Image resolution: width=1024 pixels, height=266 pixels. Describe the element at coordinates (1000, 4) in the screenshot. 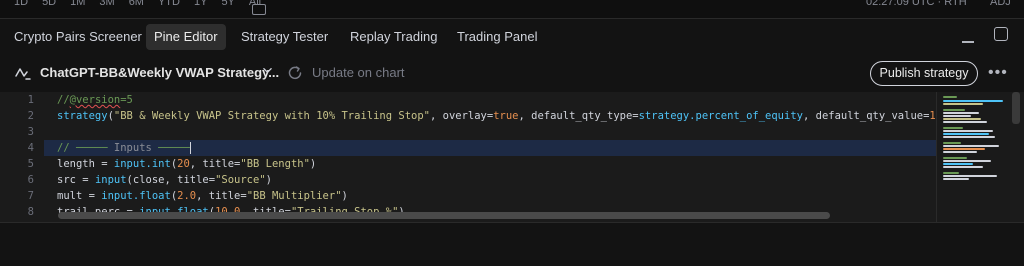

I see `adj-toggle: ADJ` at that location.